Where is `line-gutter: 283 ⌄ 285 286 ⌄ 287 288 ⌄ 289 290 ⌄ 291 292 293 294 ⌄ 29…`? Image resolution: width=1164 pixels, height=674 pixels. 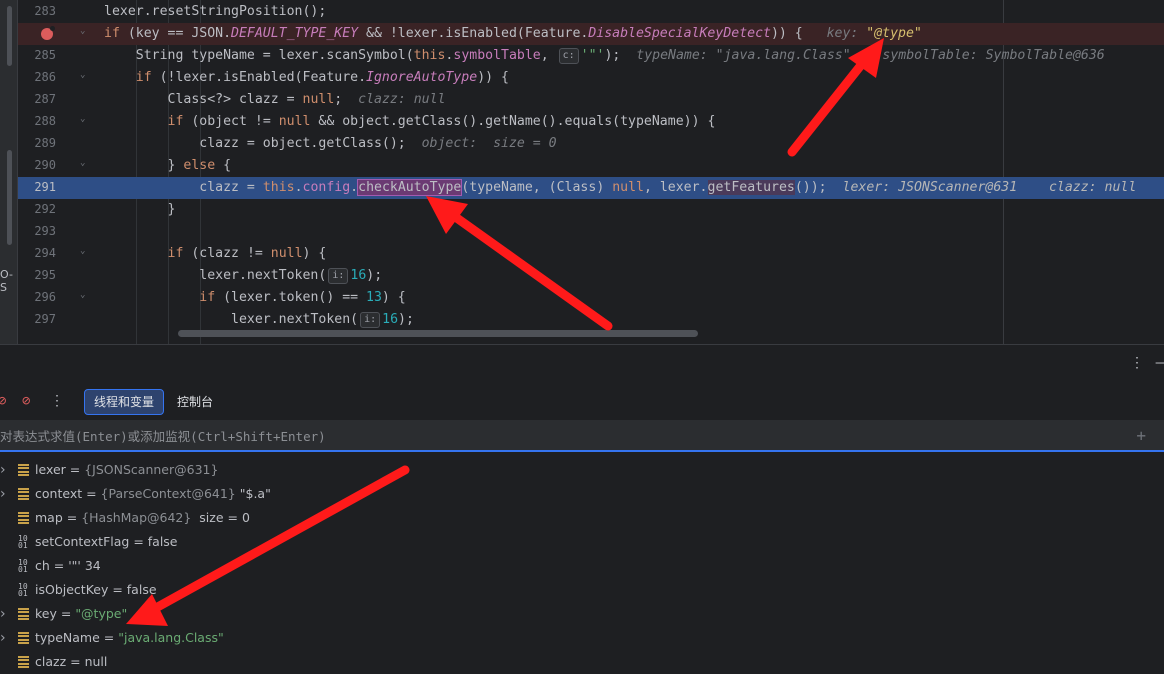 line-gutter: 283 ⌄ 285 286 ⌄ 287 288 ⌄ 289 290 ⌄ 291 292 293 294 ⌄ 29… is located at coordinates (58, 172).